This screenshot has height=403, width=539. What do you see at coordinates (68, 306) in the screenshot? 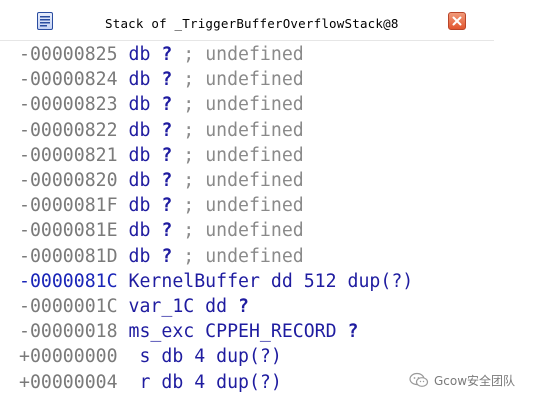
I see `stack-offset: -0000001C` at bounding box center [68, 306].